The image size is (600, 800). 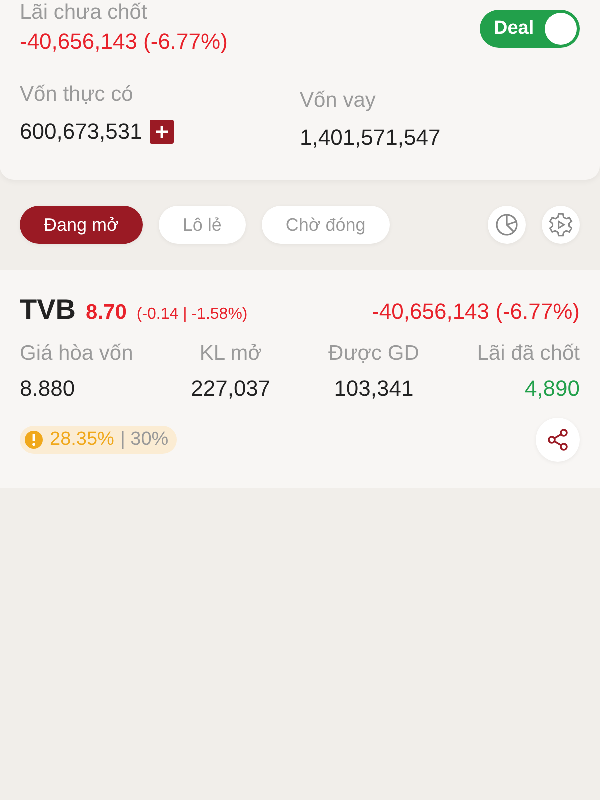 What do you see at coordinates (476, 312) in the screenshot?
I see `position-pnl: -40,656,143 (-6.77%)` at bounding box center [476, 312].